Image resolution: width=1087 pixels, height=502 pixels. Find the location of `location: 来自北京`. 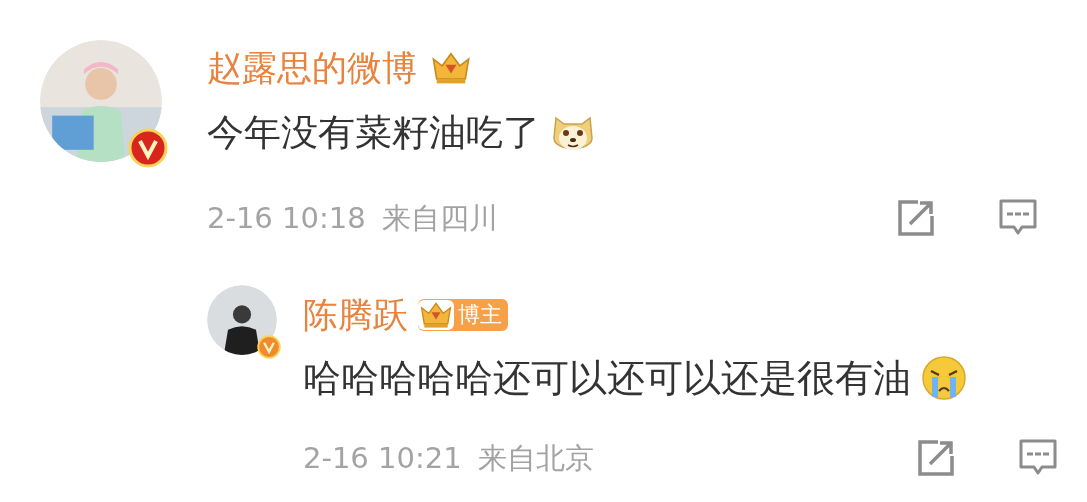

location: 来自北京 is located at coordinates (535, 458).